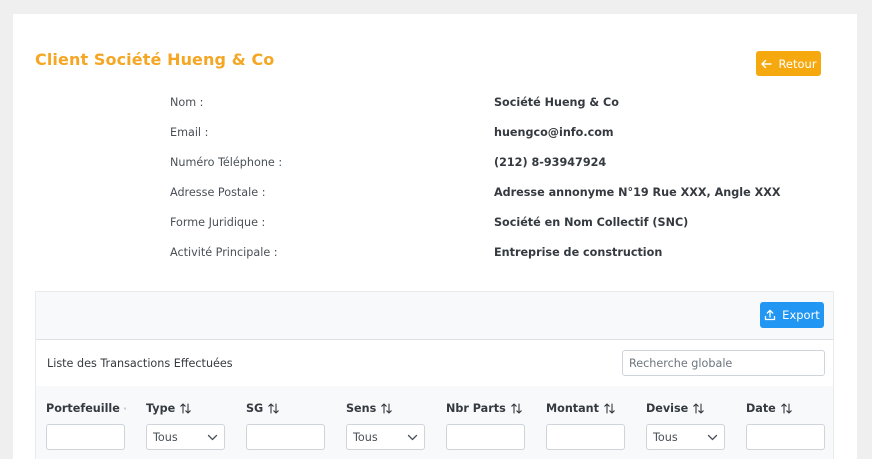  I want to click on info-row-email: Email : huengco@info.com, so click(435, 136).